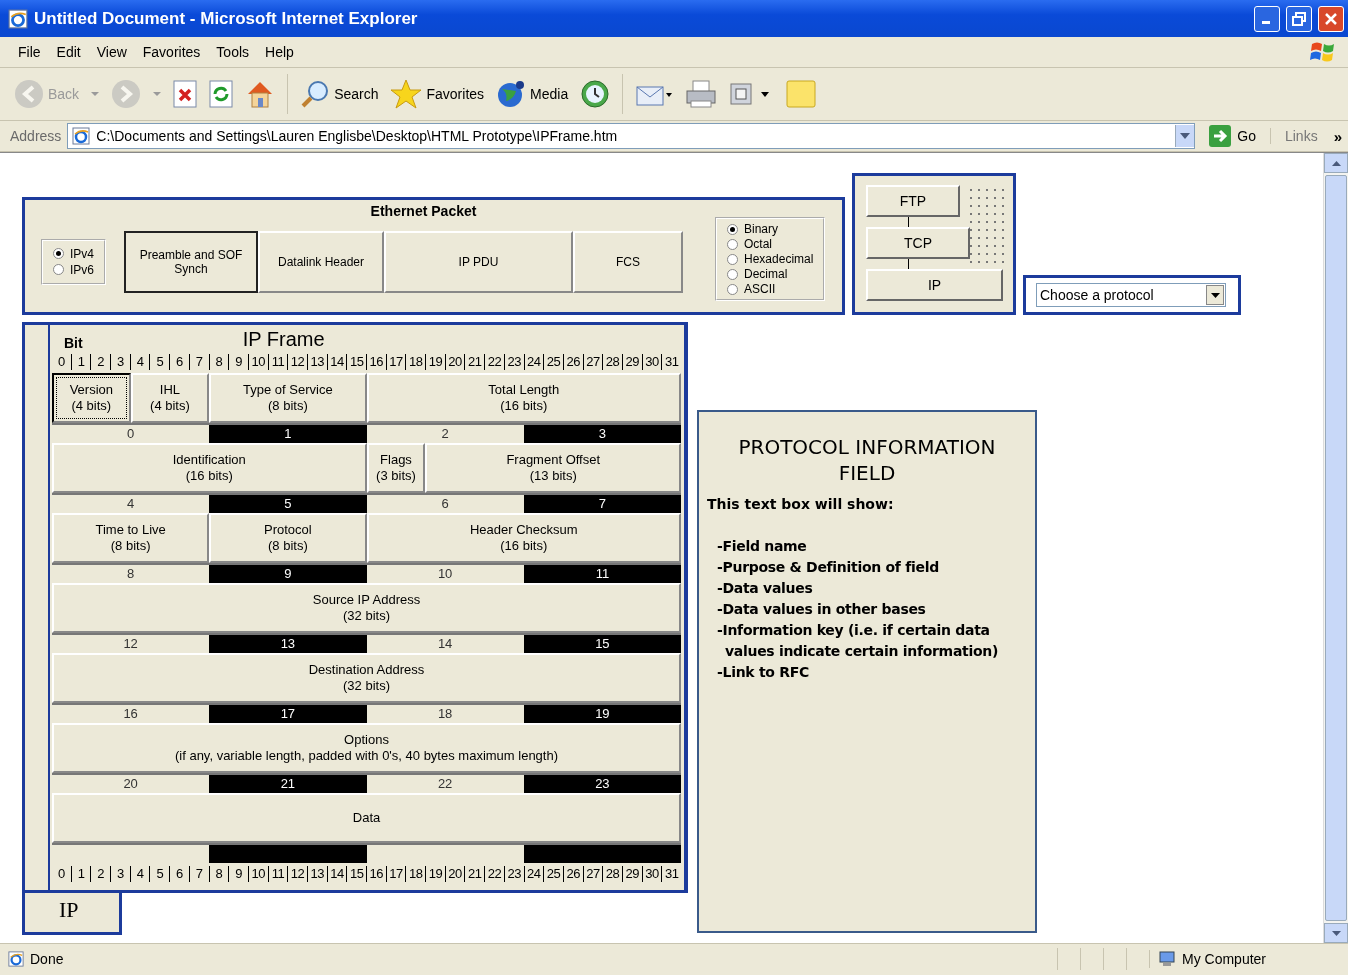  I want to click on protocol-button: IP, so click(934, 285).